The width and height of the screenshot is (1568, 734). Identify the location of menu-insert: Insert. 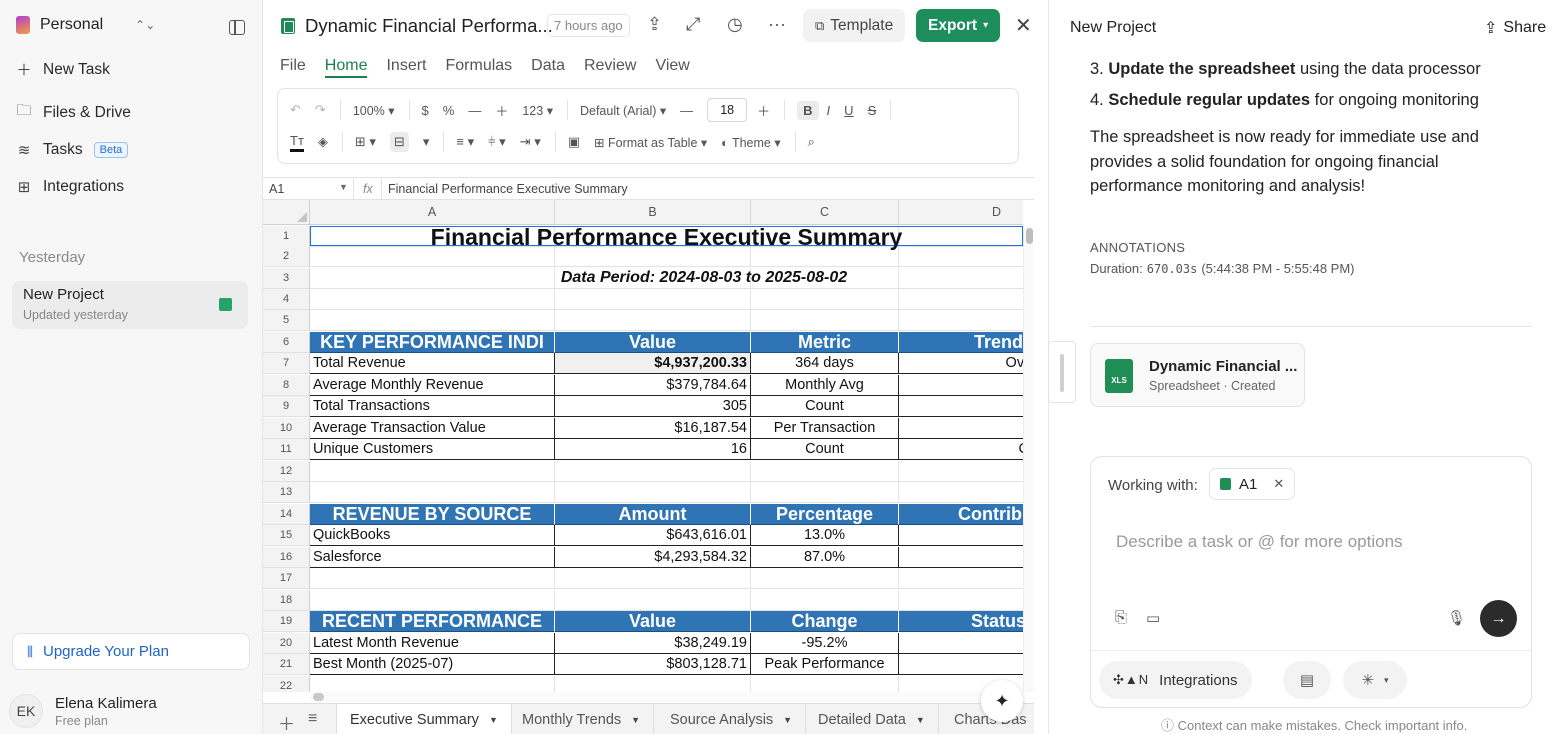
(406, 67).